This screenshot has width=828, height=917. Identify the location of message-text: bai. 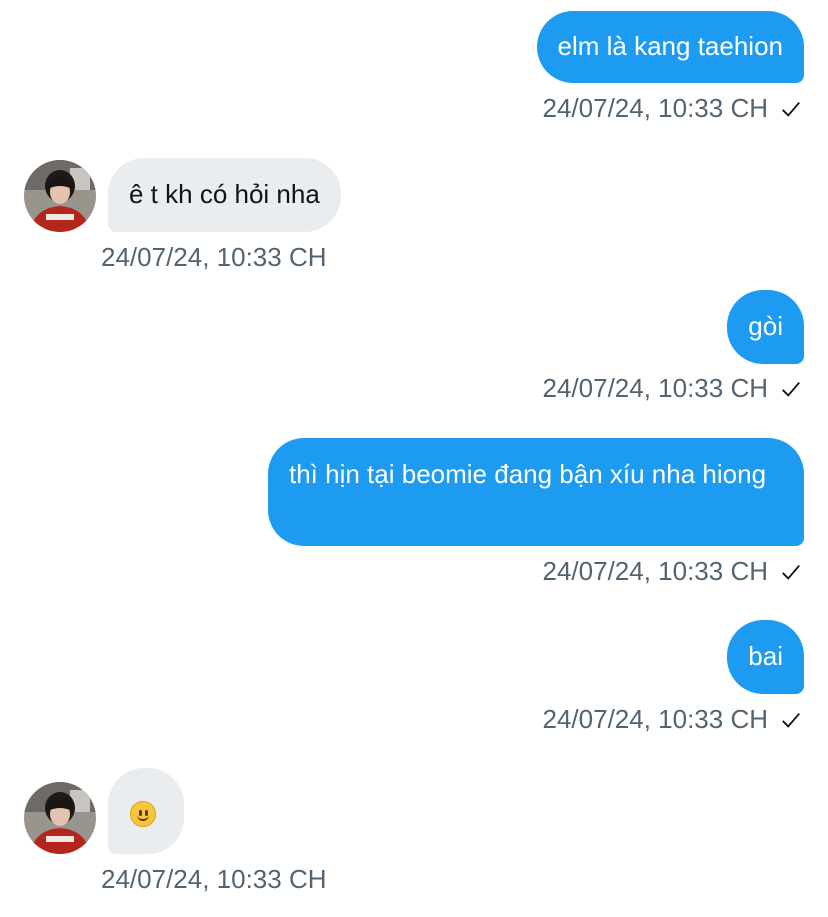
(765, 656).